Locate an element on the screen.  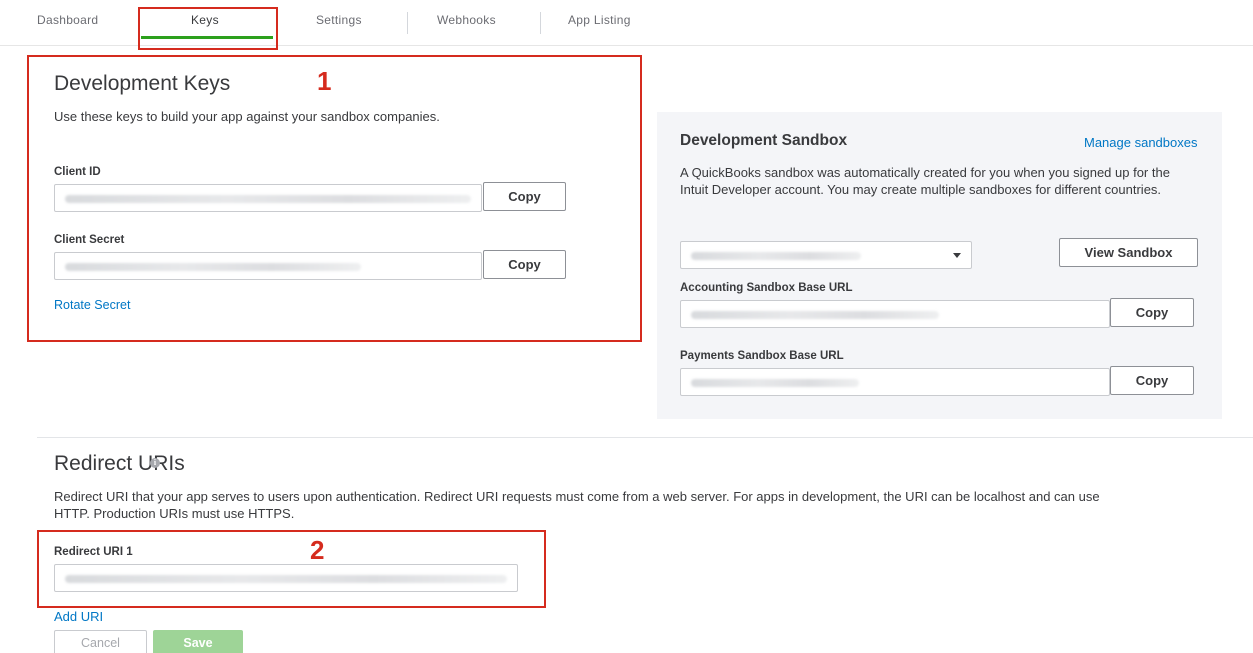
save-button: Save is located at coordinates (198, 641).